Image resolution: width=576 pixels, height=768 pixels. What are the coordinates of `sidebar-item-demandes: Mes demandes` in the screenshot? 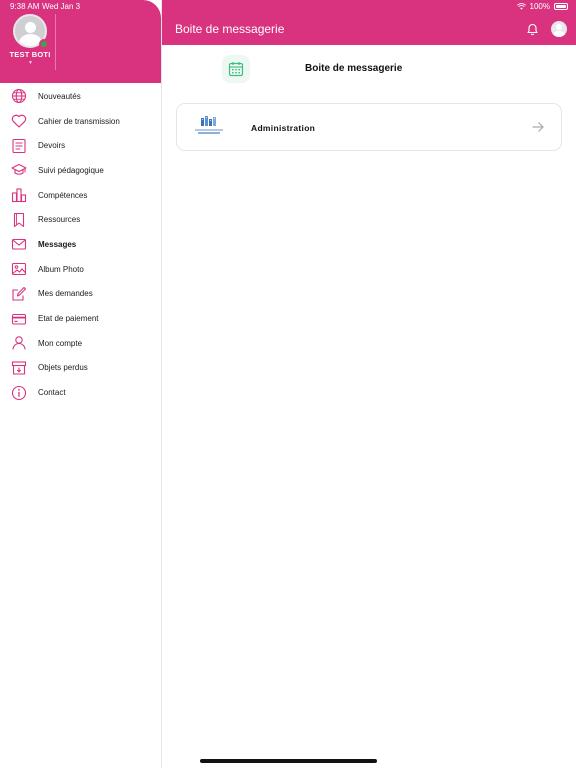 It's located at (80, 294).